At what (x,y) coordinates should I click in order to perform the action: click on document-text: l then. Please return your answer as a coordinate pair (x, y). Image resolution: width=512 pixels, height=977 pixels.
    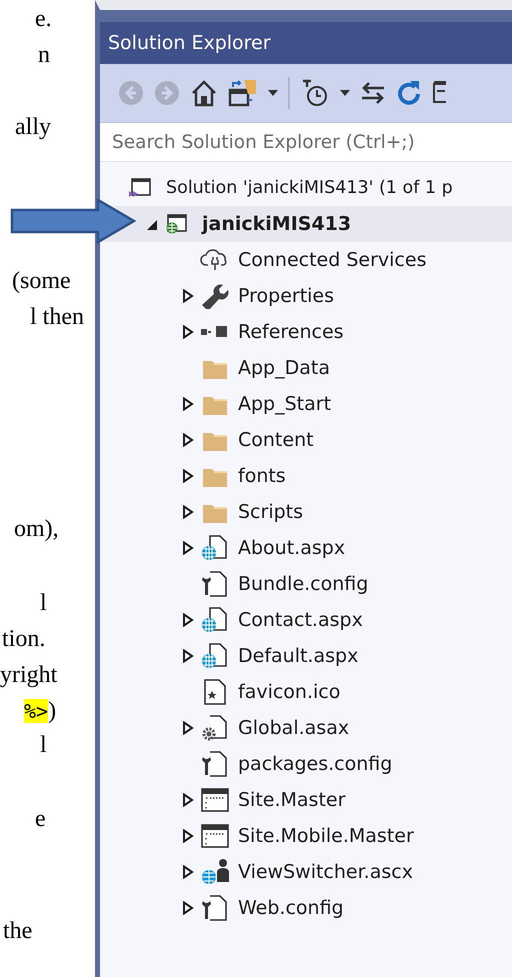
    Looking at the image, I should click on (57, 317).